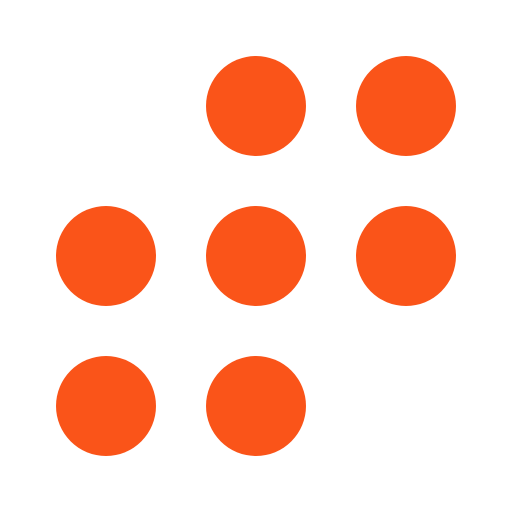 The width and height of the screenshot is (512, 512). Describe the element at coordinates (256, 406) in the screenshot. I see `logo-dot-r3-c2` at that location.